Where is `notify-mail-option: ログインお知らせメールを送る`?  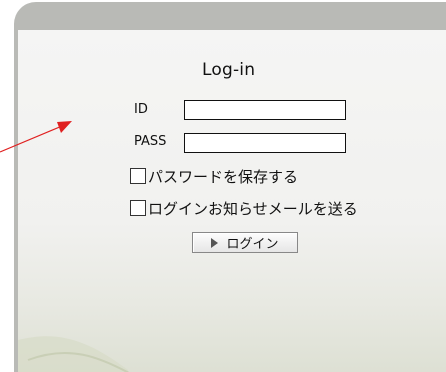
notify-mail-option: ログインお知らせメールを送る is located at coordinates (244, 208).